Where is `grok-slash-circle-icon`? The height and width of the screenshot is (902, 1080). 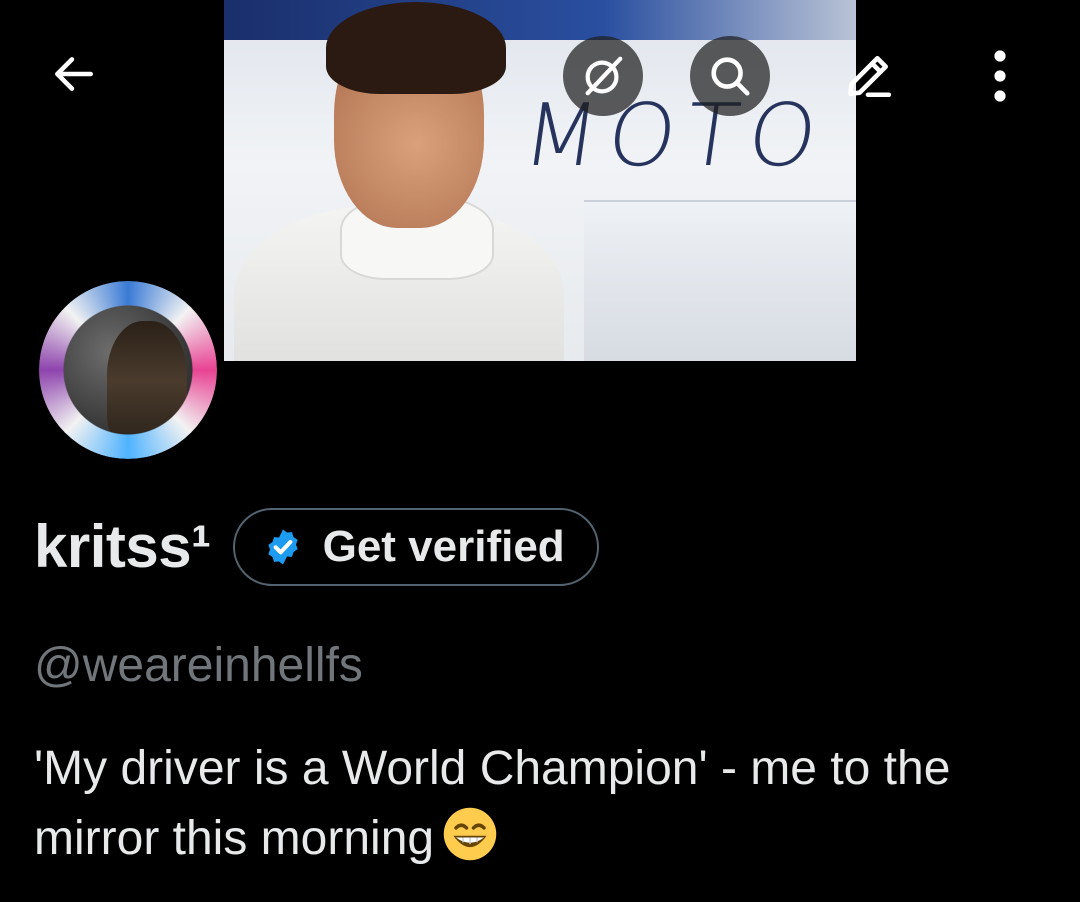
grok-slash-circle-icon is located at coordinates (604, 76).